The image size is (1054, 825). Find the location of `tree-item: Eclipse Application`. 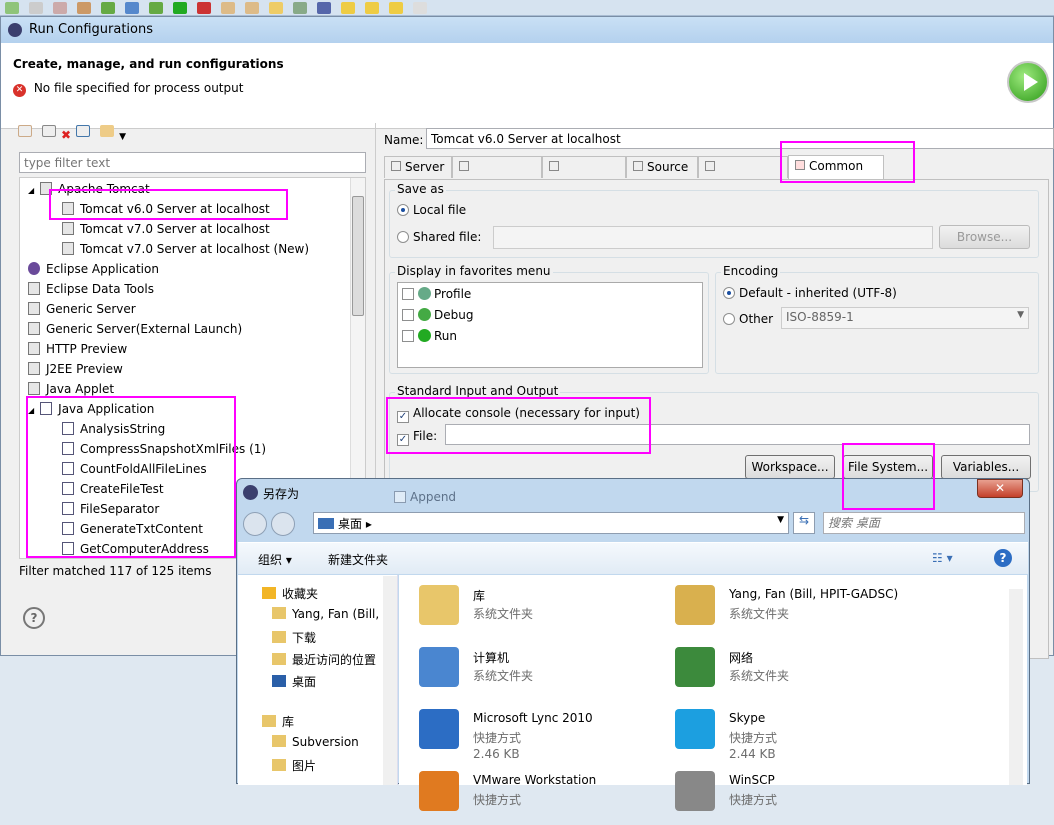

tree-item: Eclipse Application is located at coordinates (93, 269).